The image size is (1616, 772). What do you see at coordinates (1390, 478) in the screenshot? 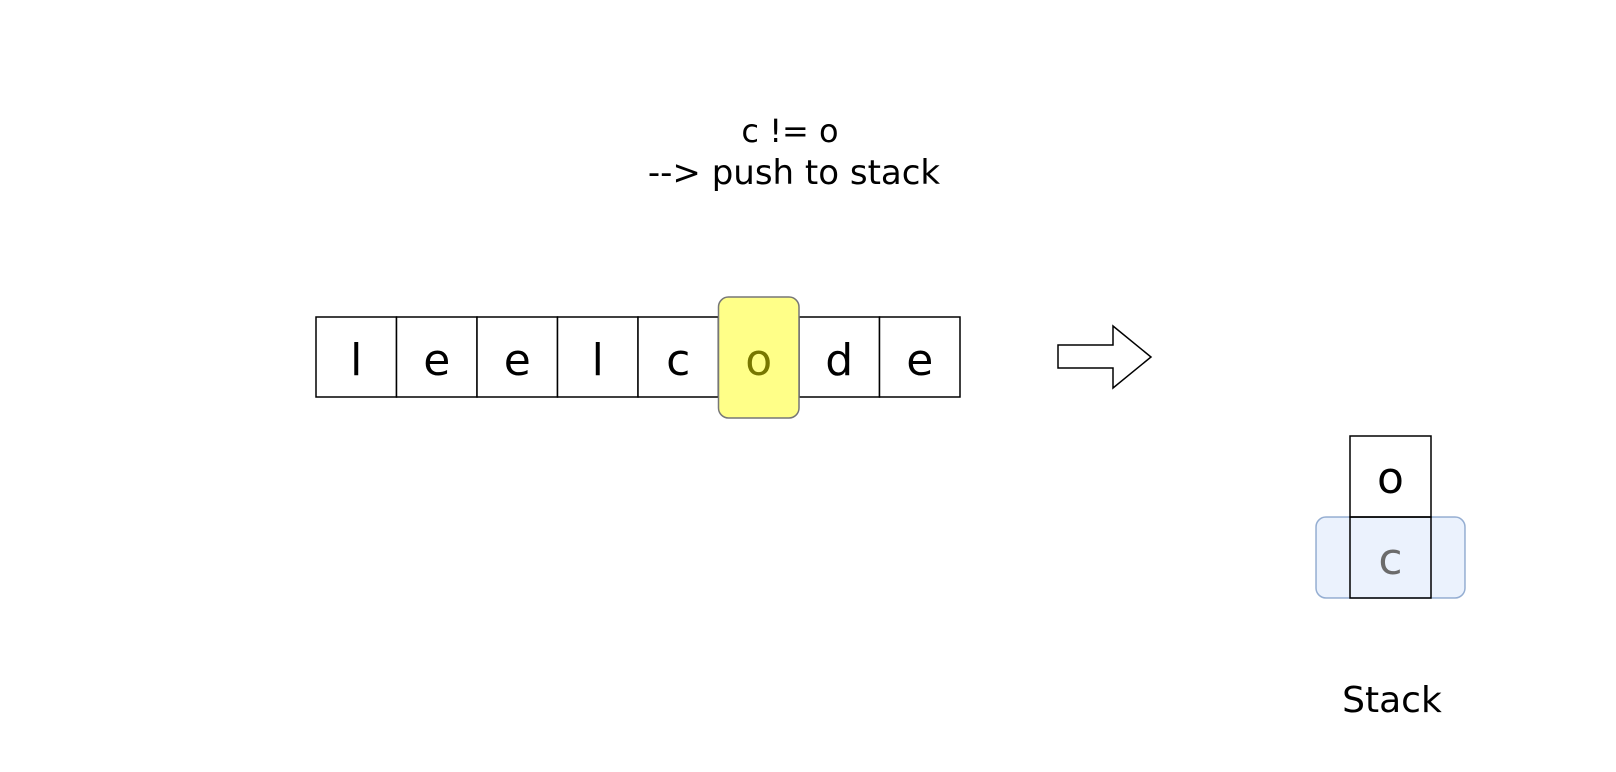
I see `stack-char: o` at bounding box center [1390, 478].